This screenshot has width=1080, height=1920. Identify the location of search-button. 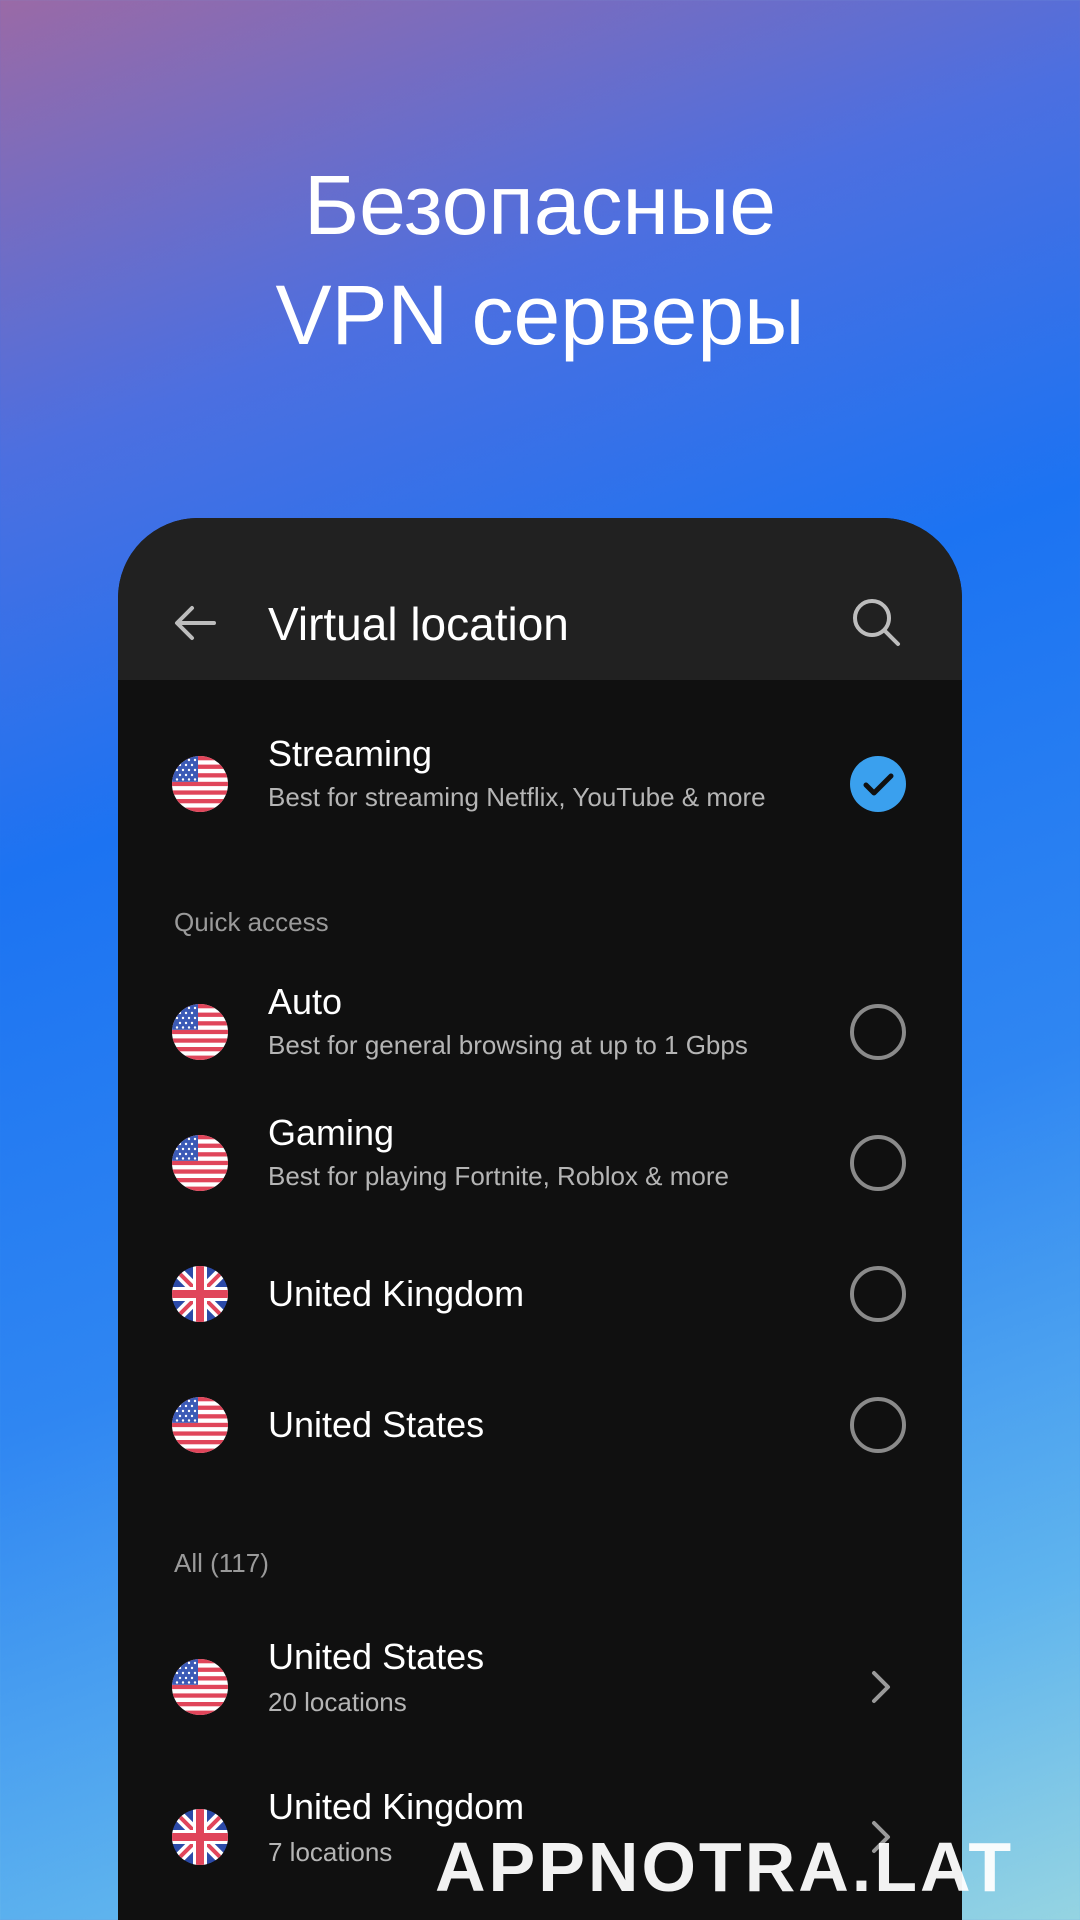
(876, 622).